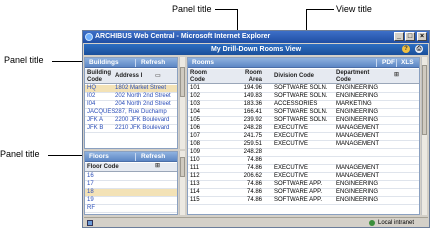  I want to click on table-row: I04 204 North 2nd Street, so click(131, 105).